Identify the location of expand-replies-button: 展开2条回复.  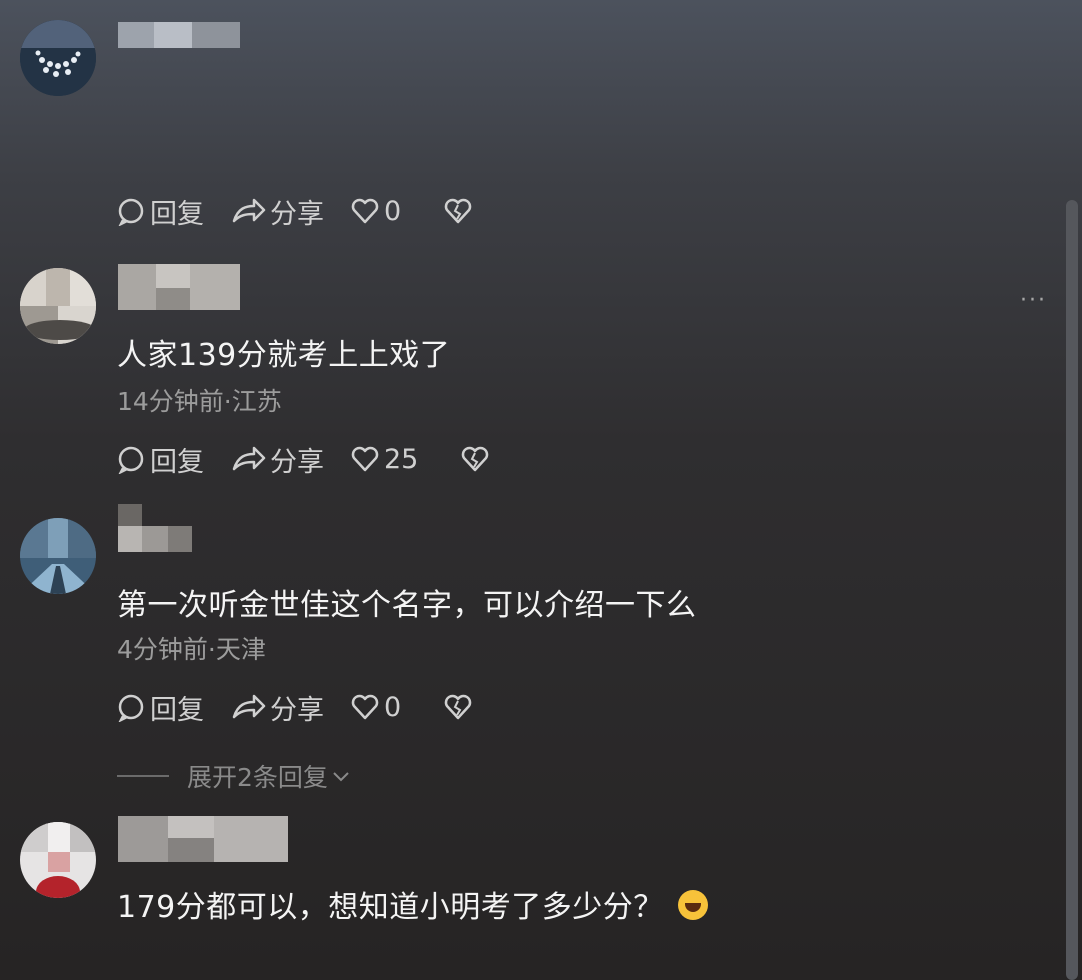
(234, 776).